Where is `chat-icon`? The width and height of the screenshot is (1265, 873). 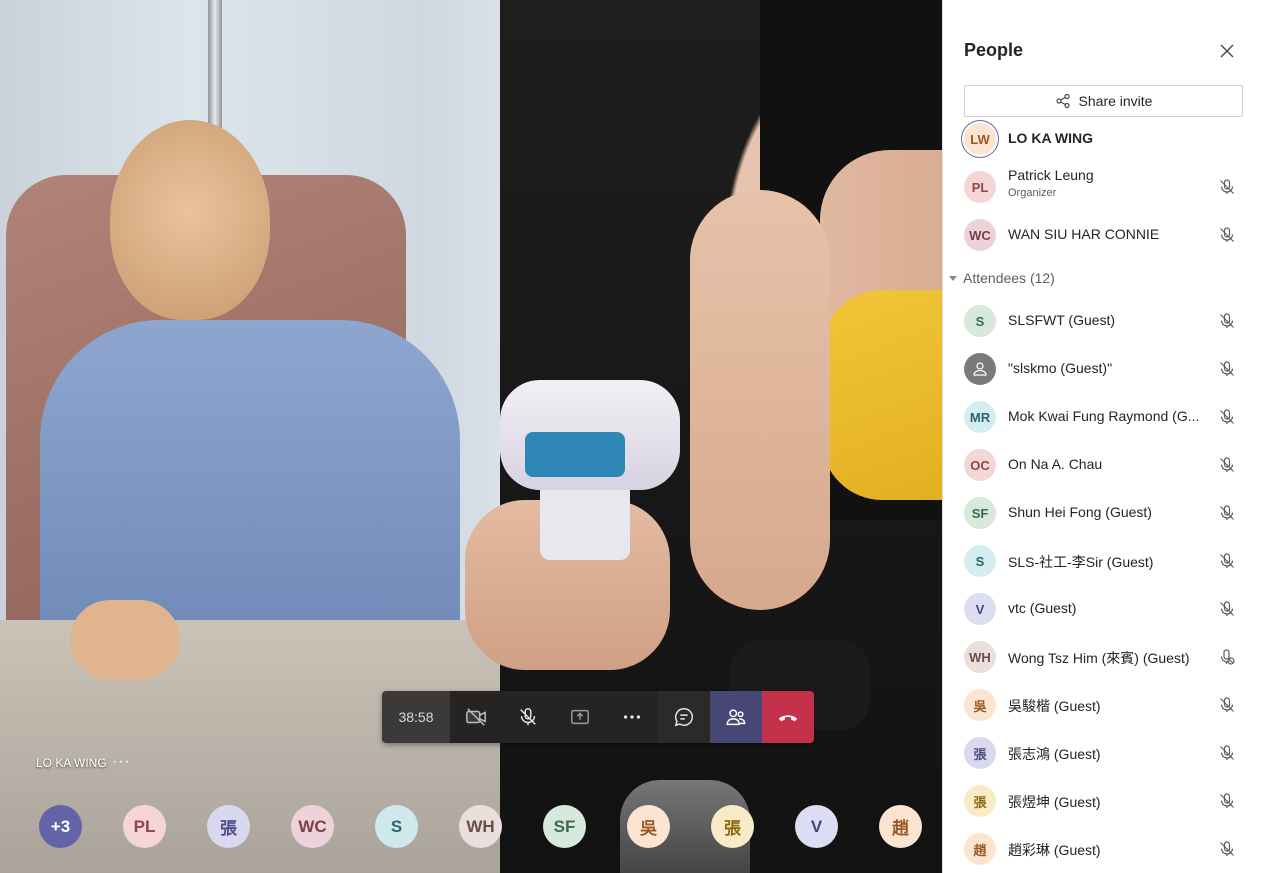
chat-icon is located at coordinates (683, 717).